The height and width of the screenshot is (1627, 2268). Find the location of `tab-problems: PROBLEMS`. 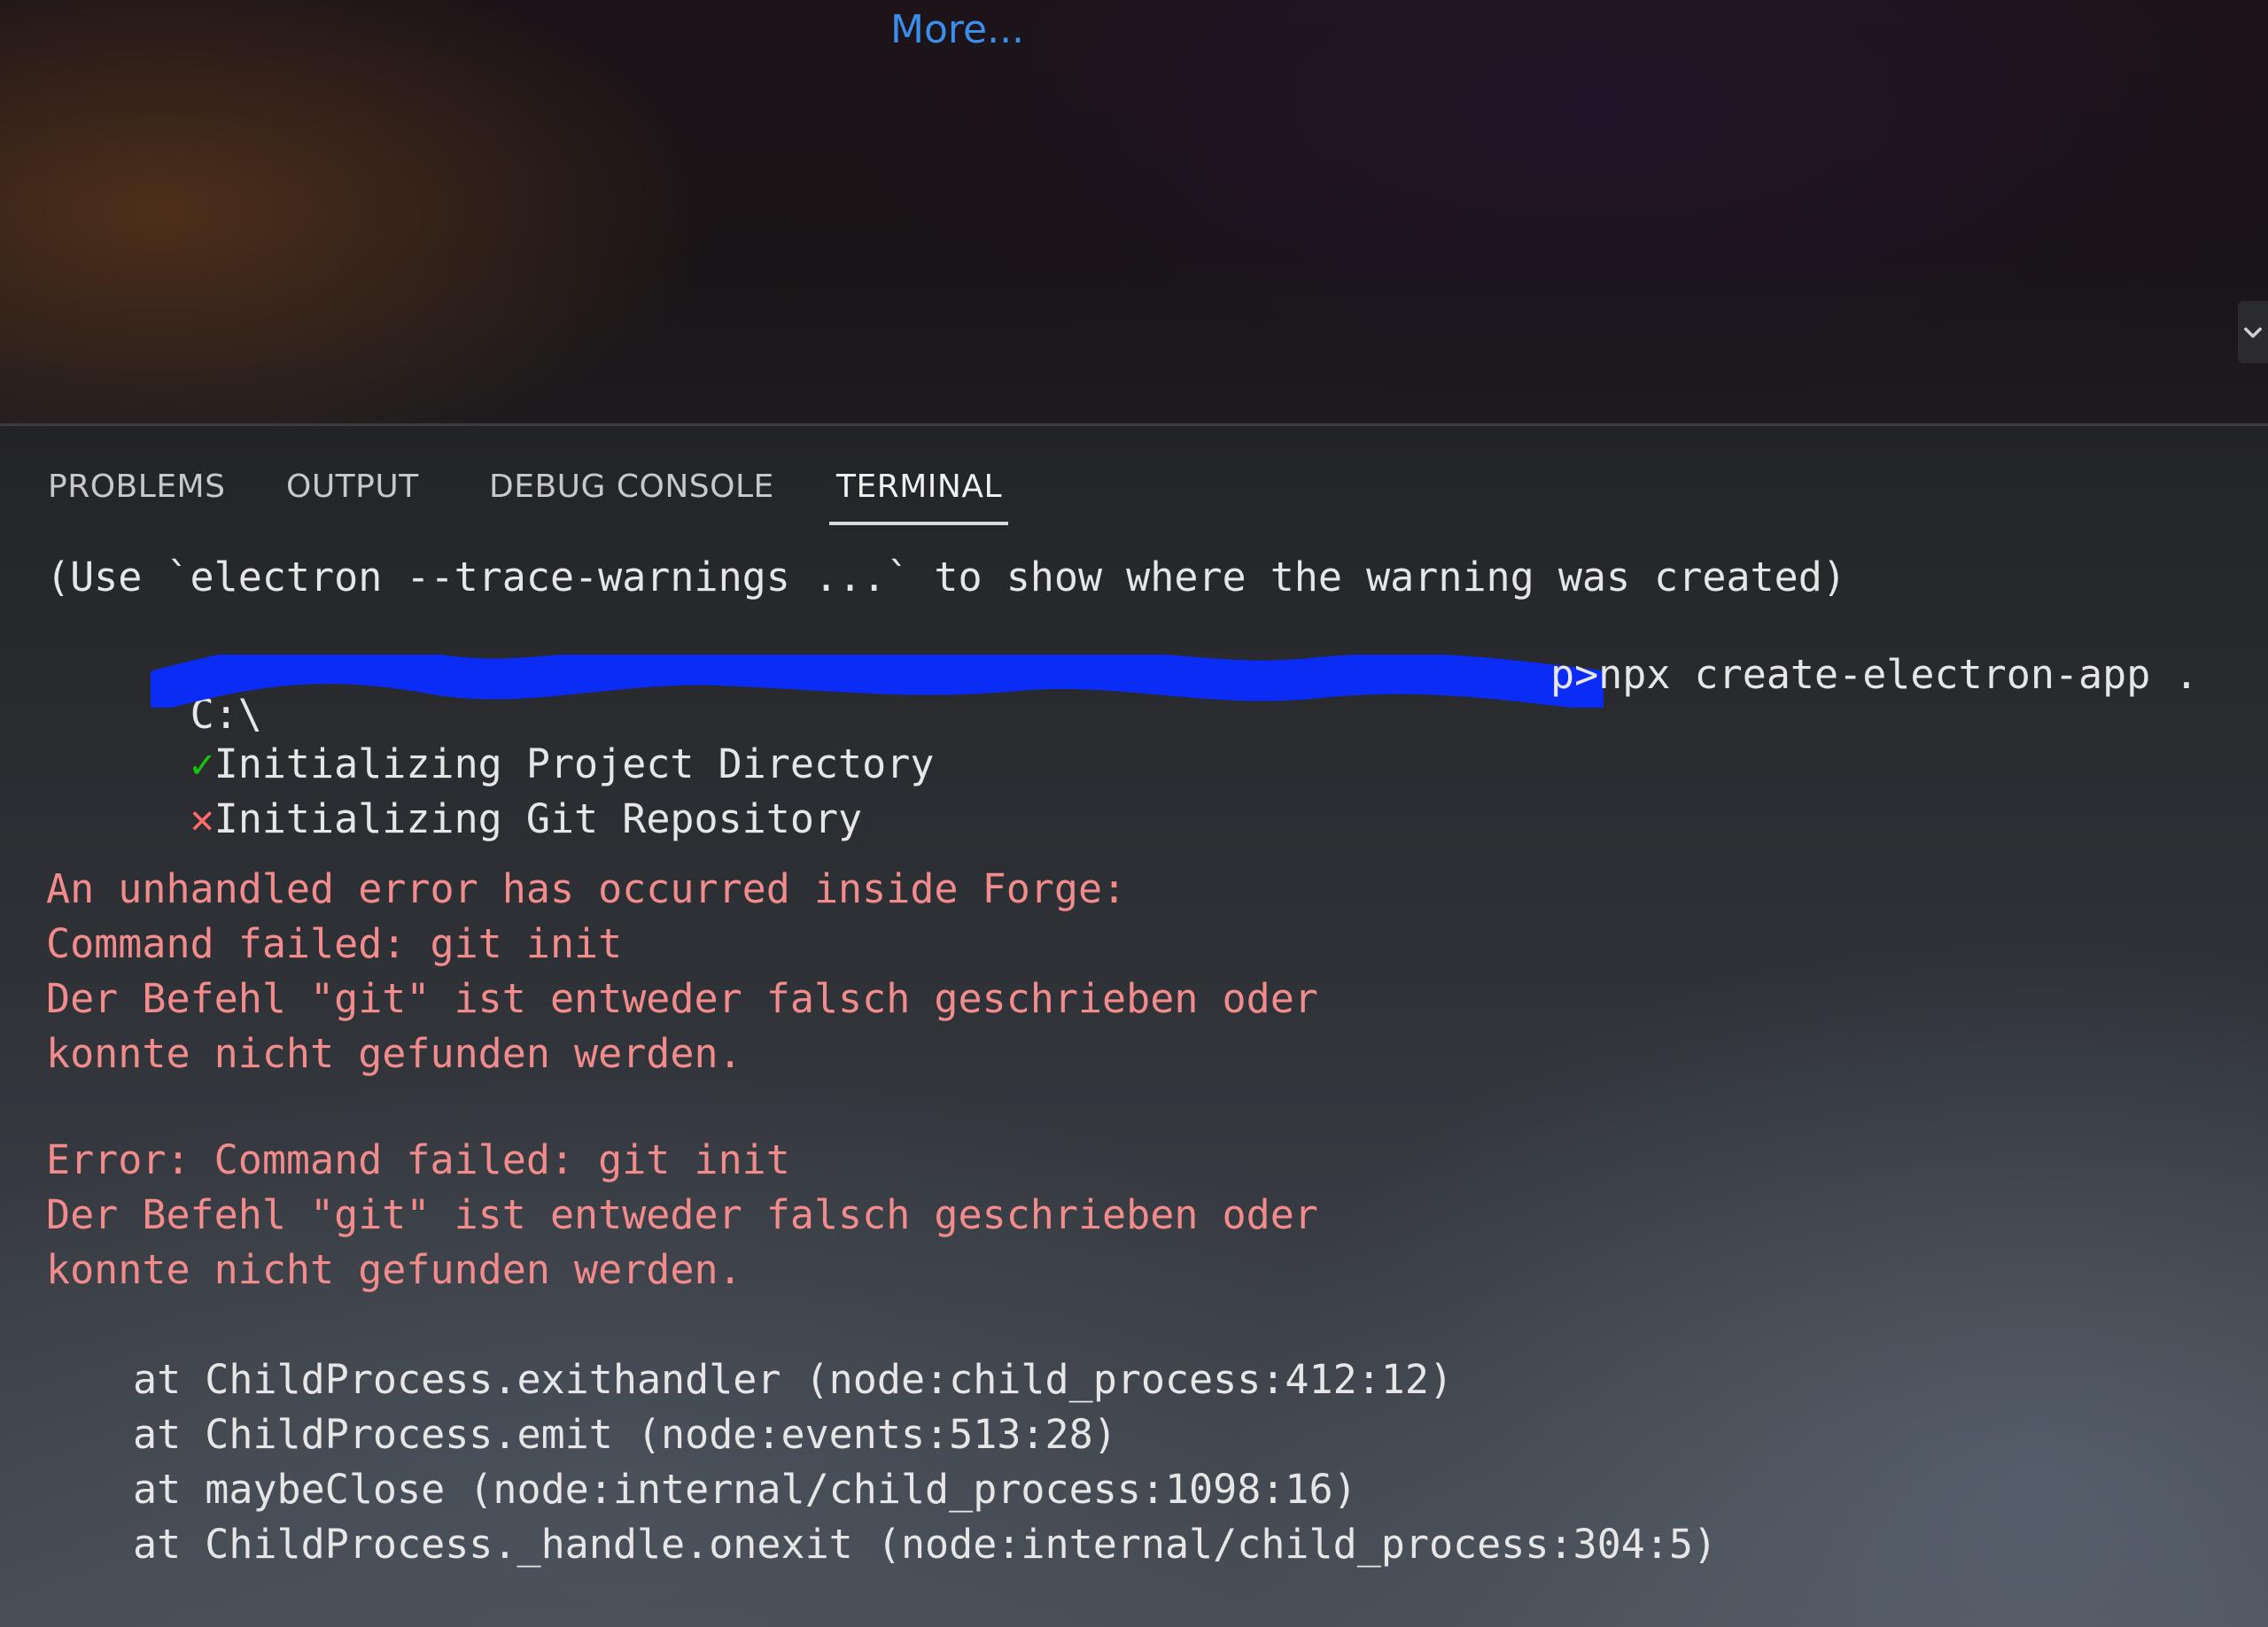

tab-problems: PROBLEMS is located at coordinates (136, 487).